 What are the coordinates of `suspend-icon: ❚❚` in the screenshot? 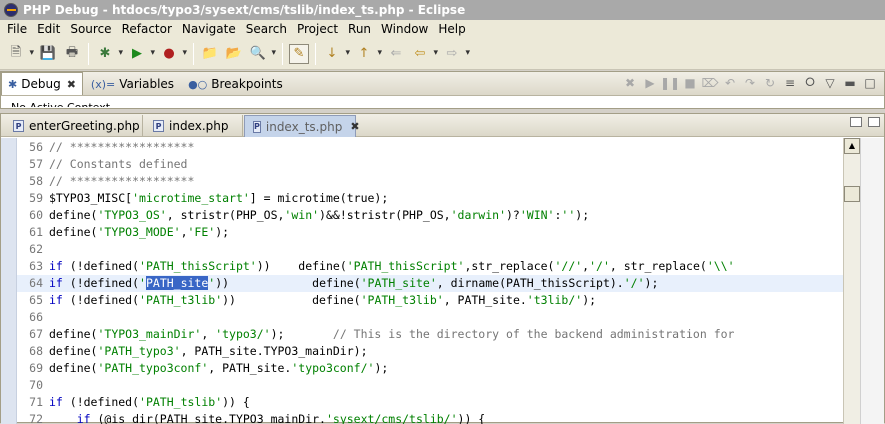 It's located at (670, 83).